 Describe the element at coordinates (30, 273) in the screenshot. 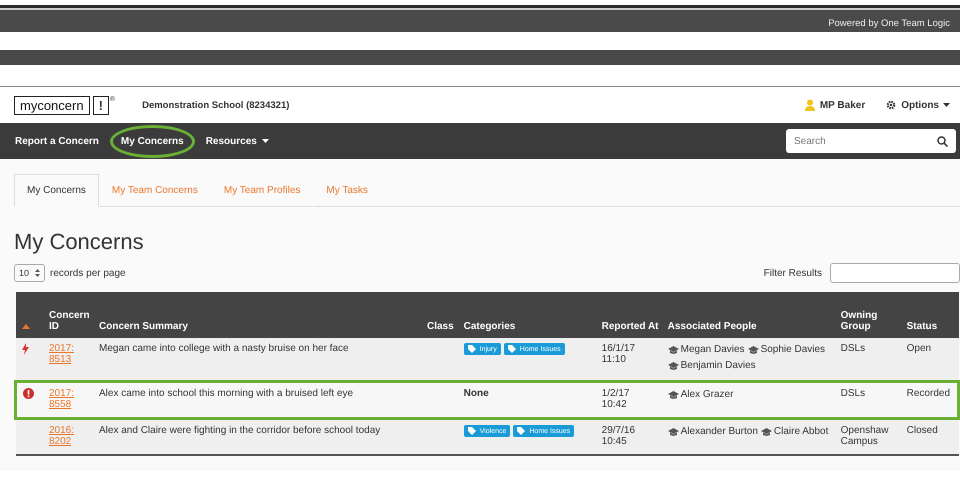

I see `records-select: 10` at that location.